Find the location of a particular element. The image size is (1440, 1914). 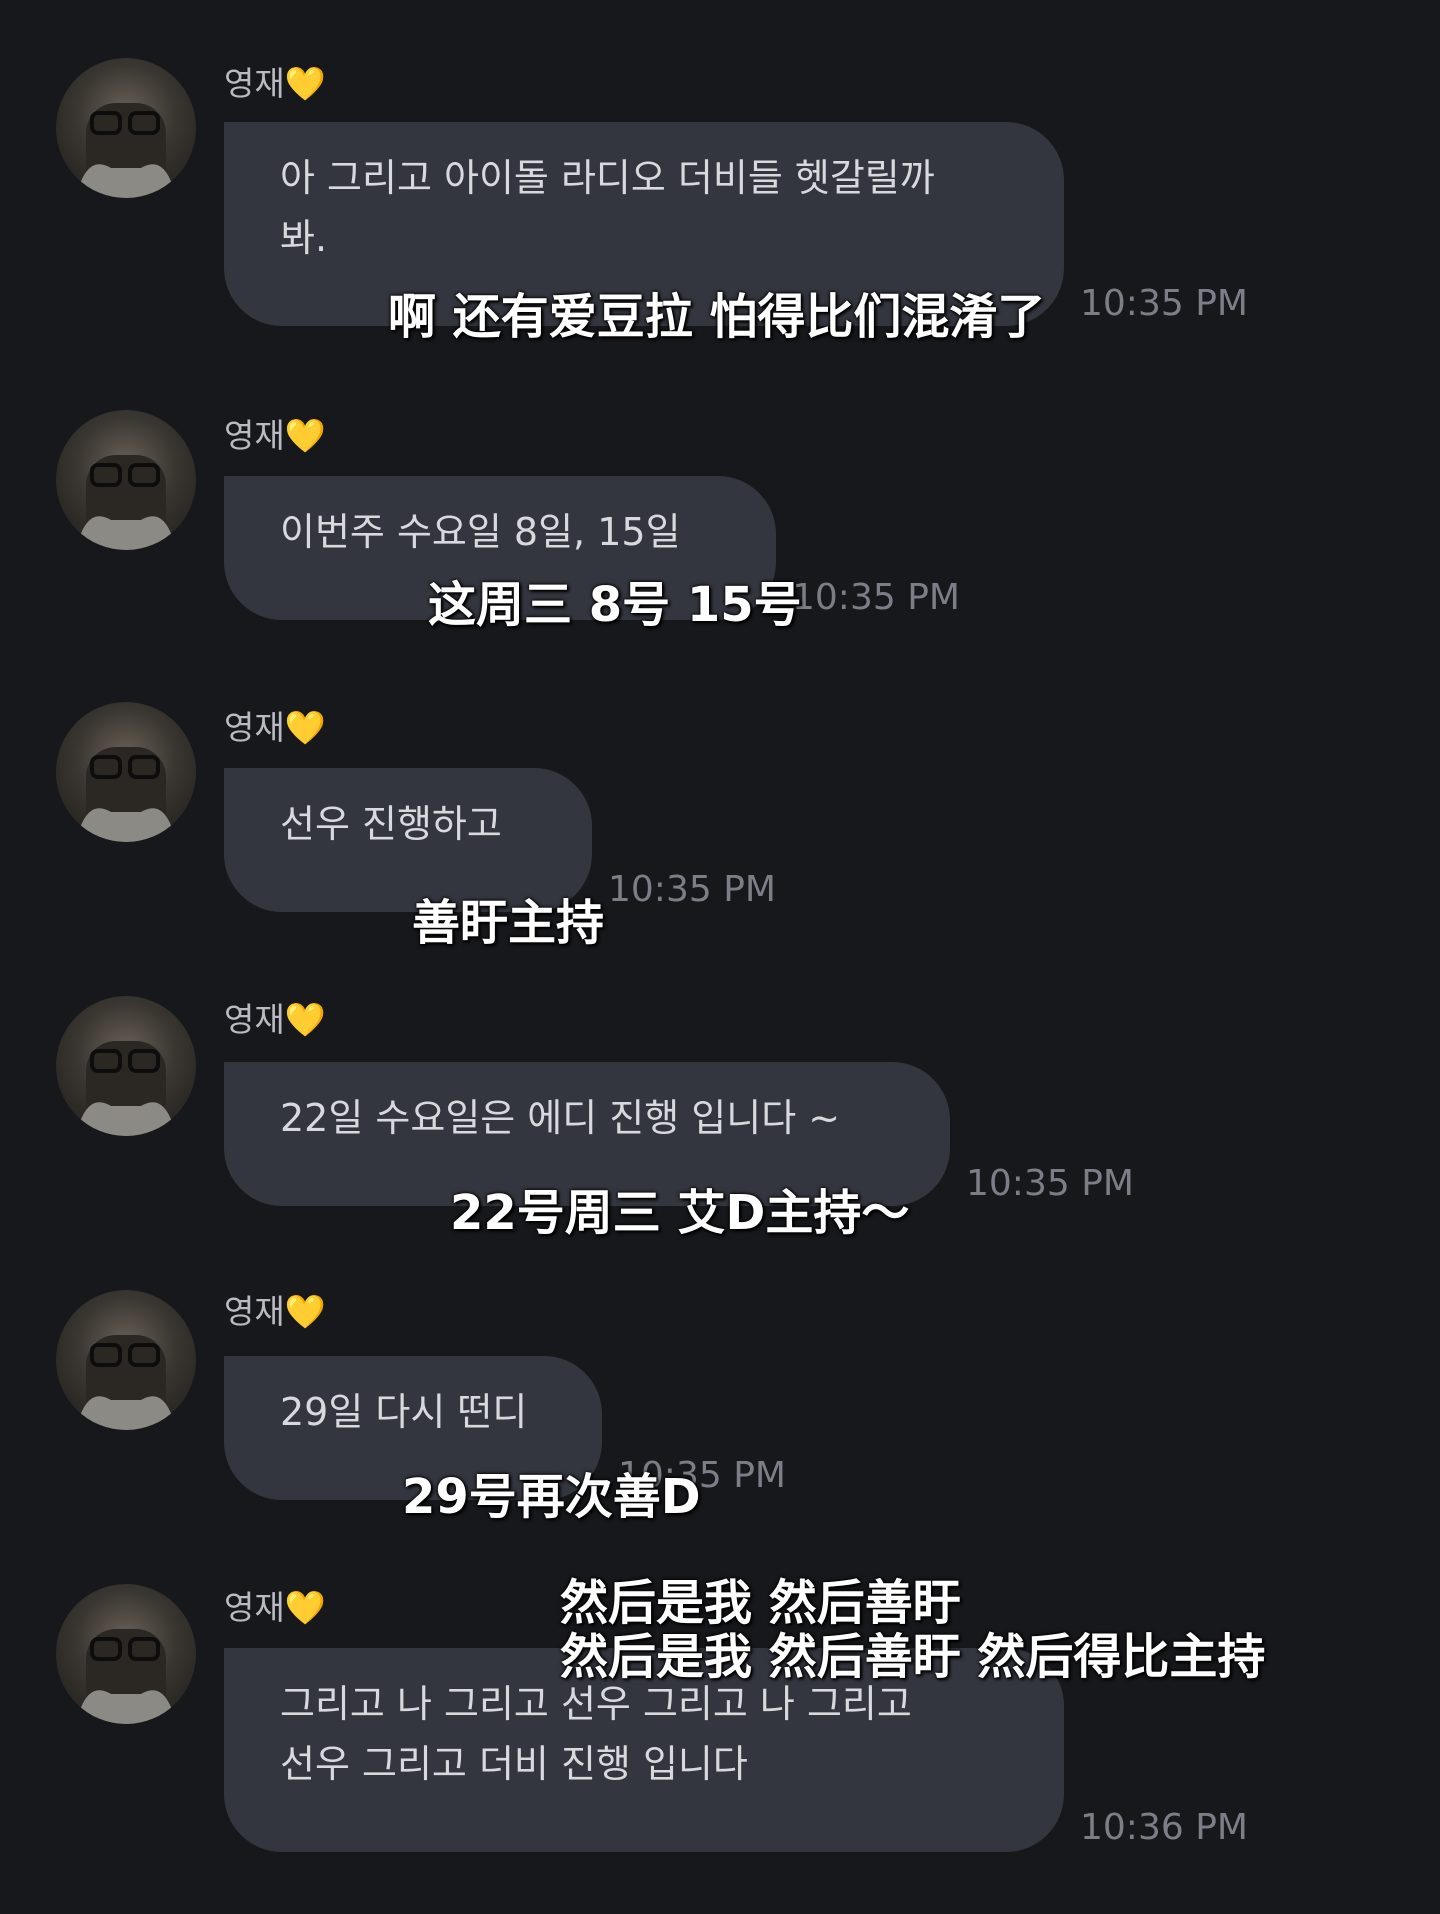

message-line: 선우 그리고 더비 진행 입니다 is located at coordinates (514, 1764).